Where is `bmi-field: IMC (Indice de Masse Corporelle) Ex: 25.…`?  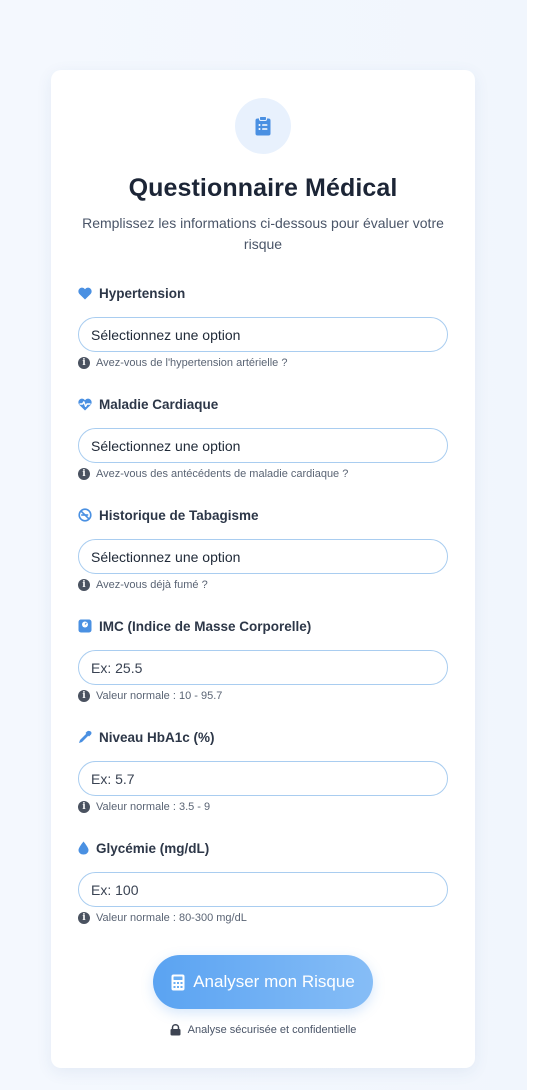 bmi-field: IMC (Indice de Masse Corporelle) Ex: 25.… is located at coordinates (263, 659).